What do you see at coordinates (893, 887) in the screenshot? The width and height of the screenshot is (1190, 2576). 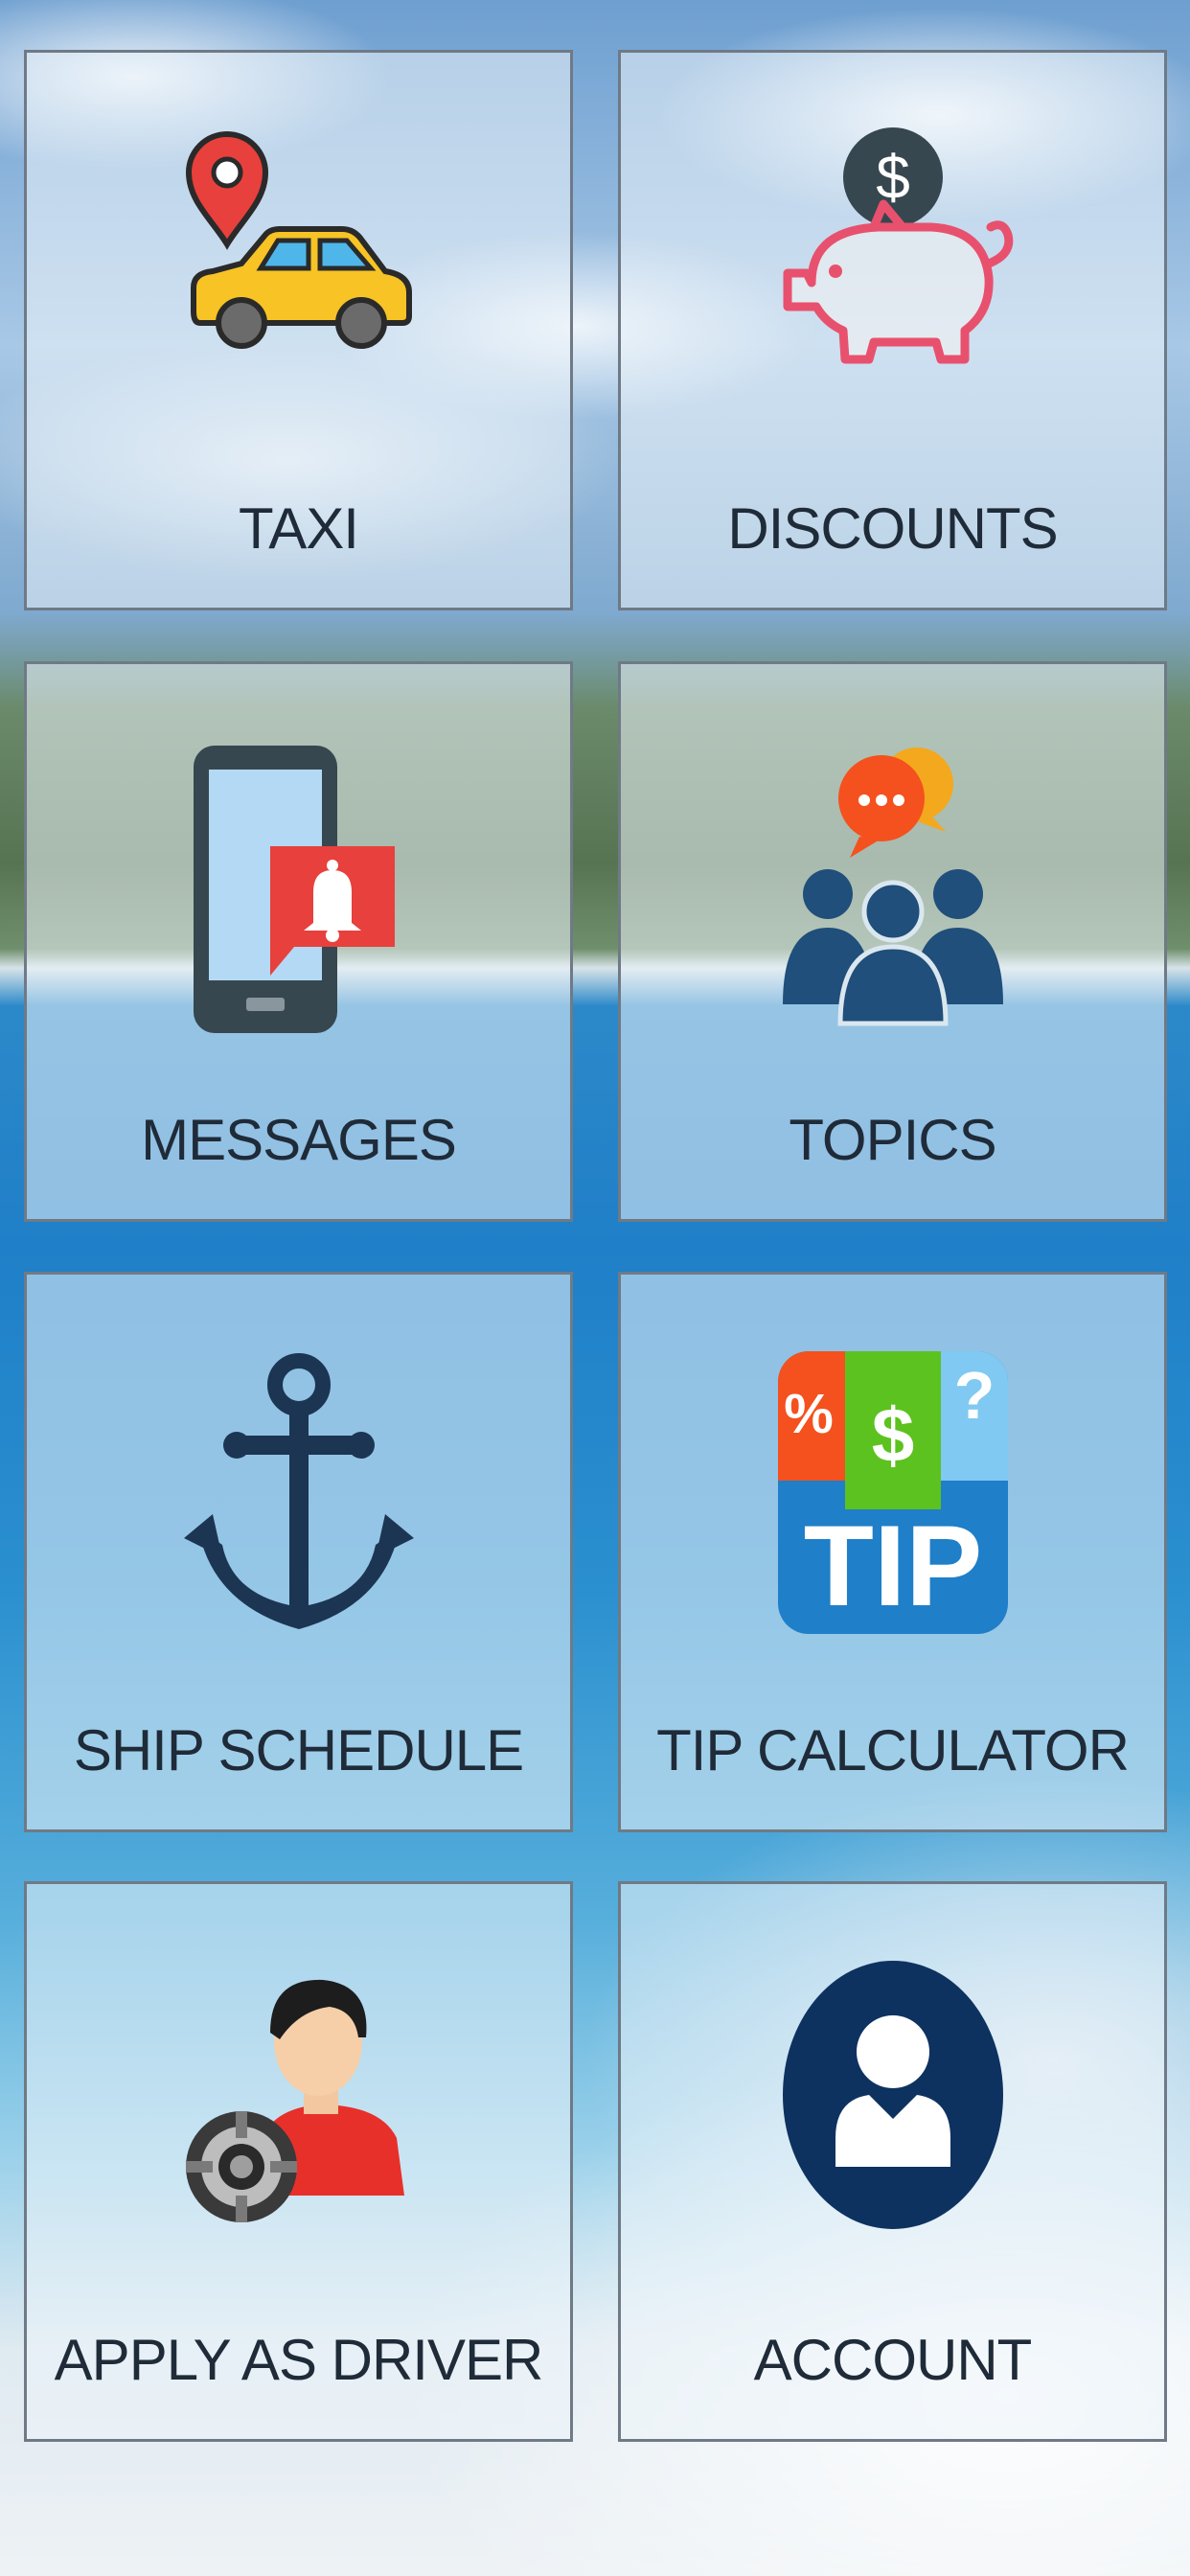 I see `group-chat-icon` at bounding box center [893, 887].